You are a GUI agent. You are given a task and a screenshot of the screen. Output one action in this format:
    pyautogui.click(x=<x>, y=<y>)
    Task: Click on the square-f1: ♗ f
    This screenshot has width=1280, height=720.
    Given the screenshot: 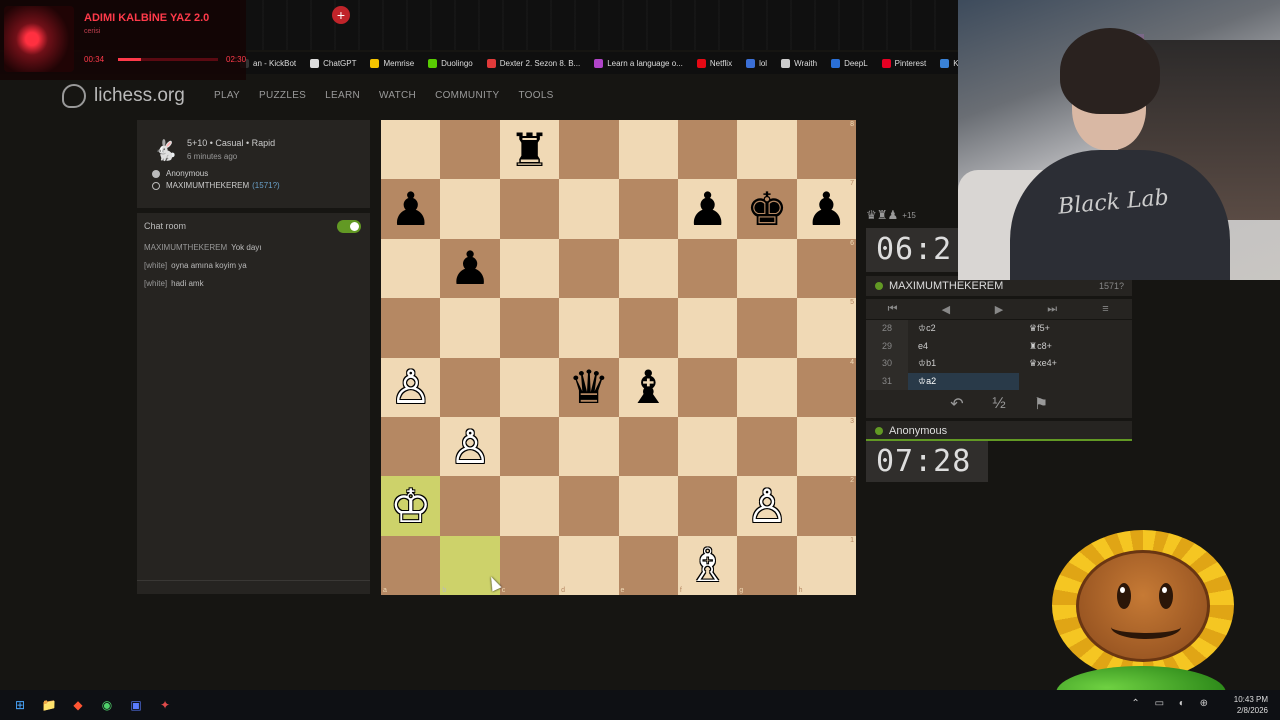 What is the action you would take?
    pyautogui.click(x=707, y=565)
    